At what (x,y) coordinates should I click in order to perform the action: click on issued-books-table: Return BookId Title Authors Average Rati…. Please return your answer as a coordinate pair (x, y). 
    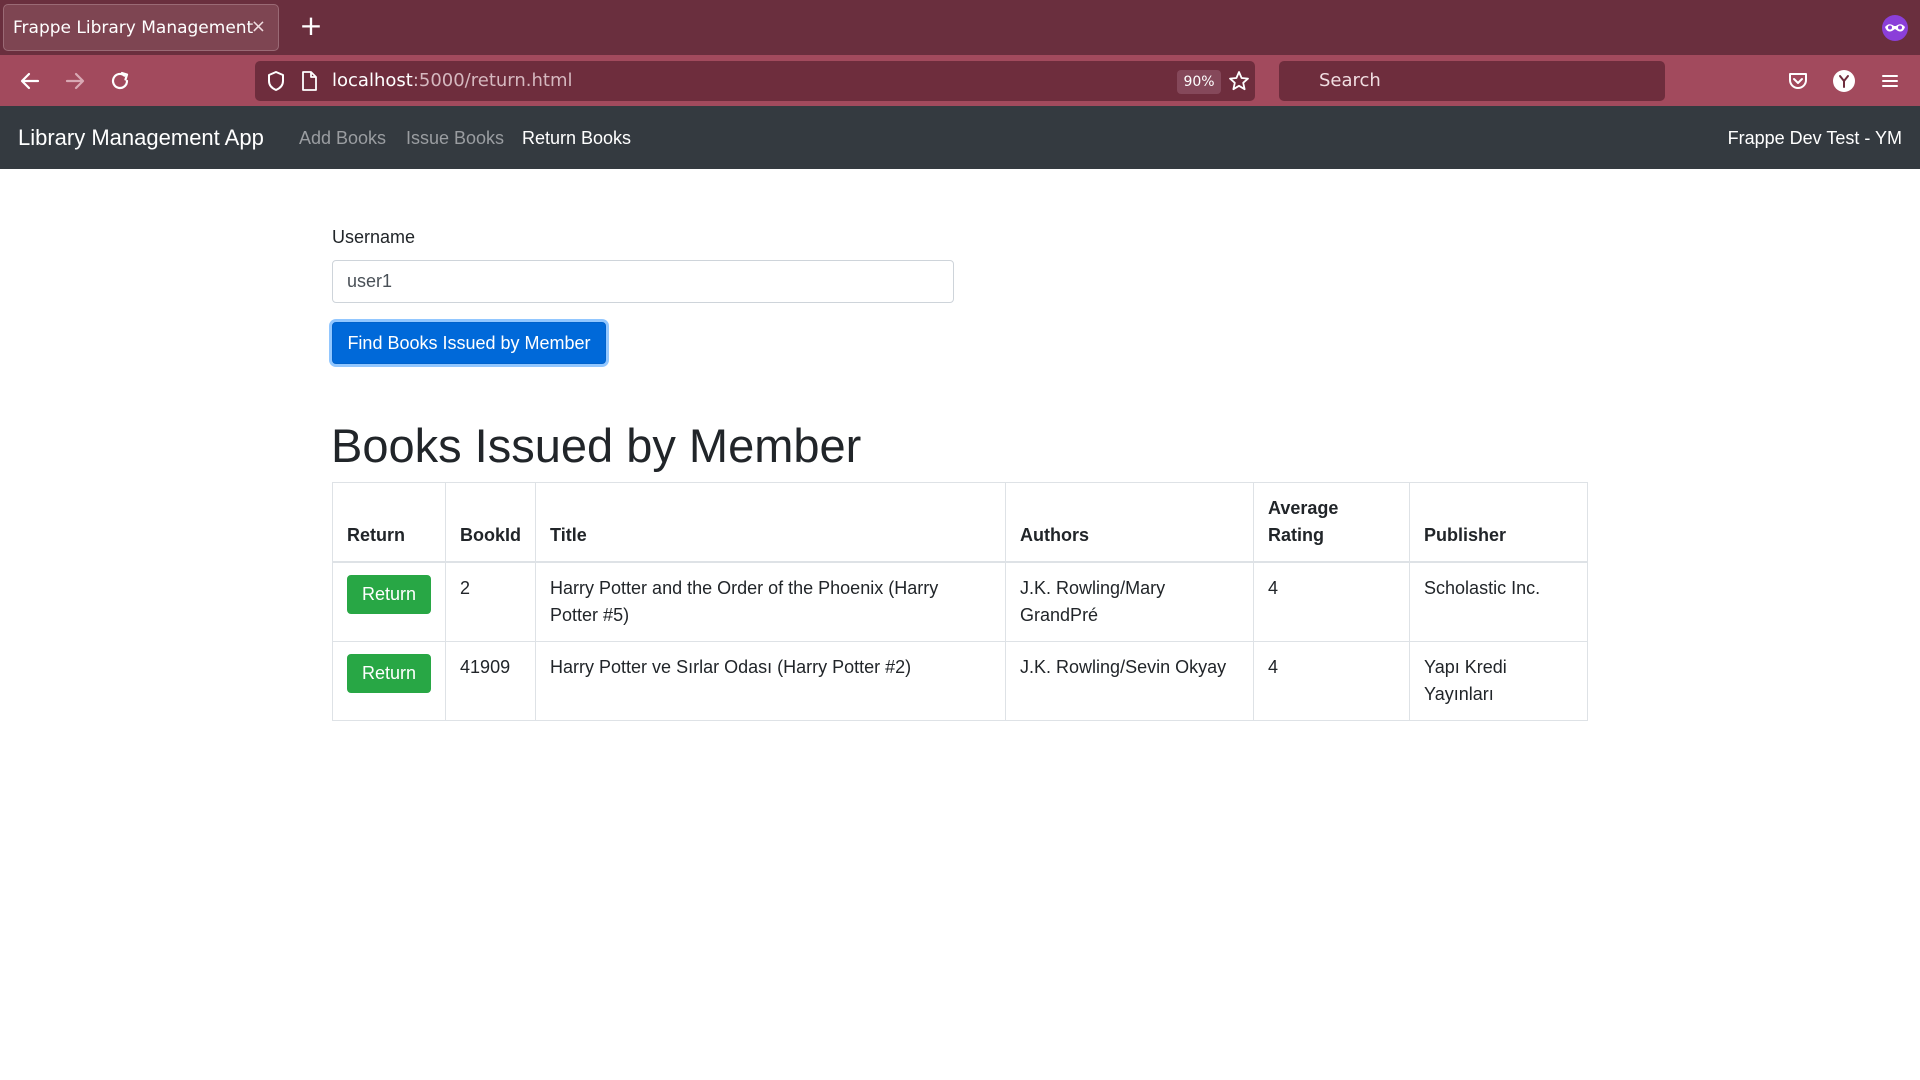
    Looking at the image, I should click on (959, 601).